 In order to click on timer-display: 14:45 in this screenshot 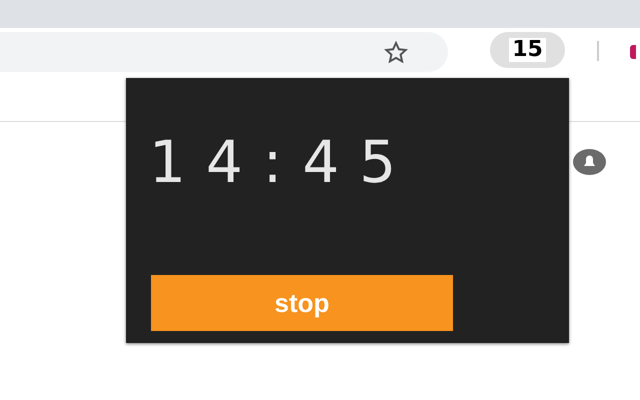, I will do `click(282, 162)`.